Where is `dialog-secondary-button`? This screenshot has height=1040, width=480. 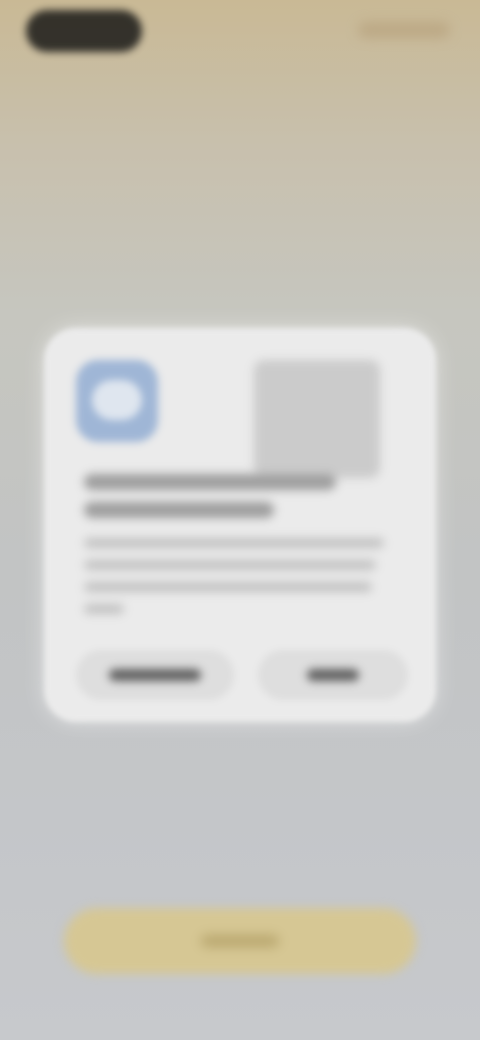
dialog-secondary-button is located at coordinates (155, 675).